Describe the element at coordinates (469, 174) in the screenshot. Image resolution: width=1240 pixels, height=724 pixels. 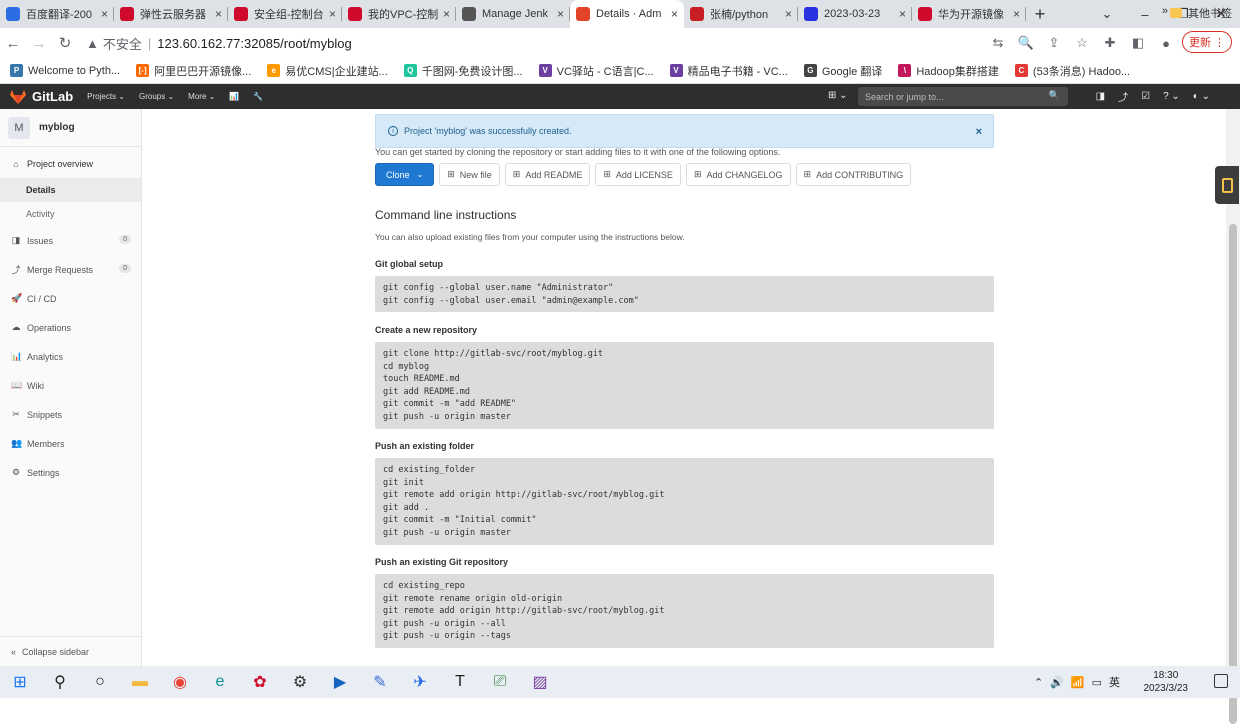
I see `new-file-button: ⊞ New file` at that location.